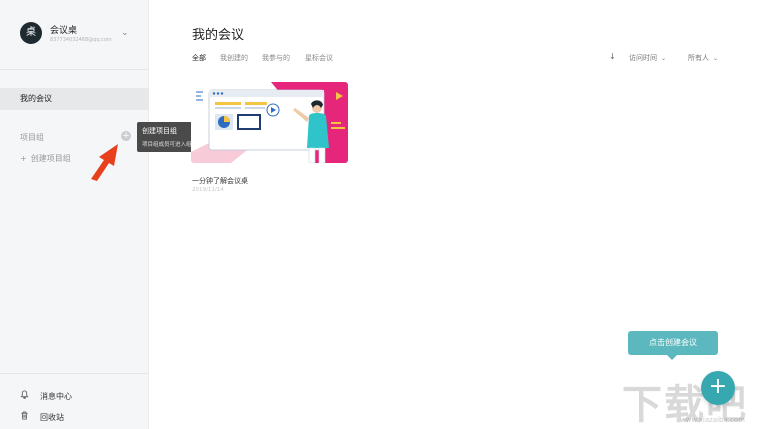 The width and height of the screenshot is (757, 429). I want to click on avatar: 桌, so click(31, 33).